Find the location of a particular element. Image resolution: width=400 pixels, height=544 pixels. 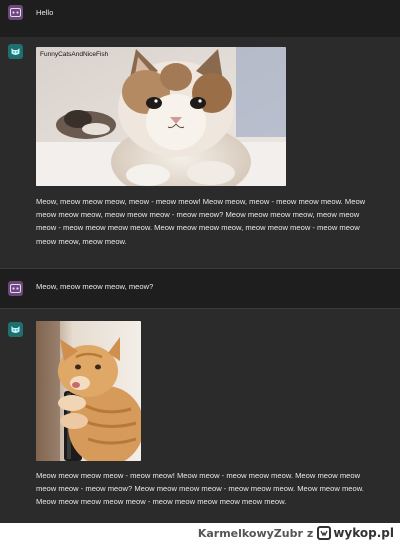

image-caption: FunnyCatsAndNiceFish is located at coordinates (74, 54).